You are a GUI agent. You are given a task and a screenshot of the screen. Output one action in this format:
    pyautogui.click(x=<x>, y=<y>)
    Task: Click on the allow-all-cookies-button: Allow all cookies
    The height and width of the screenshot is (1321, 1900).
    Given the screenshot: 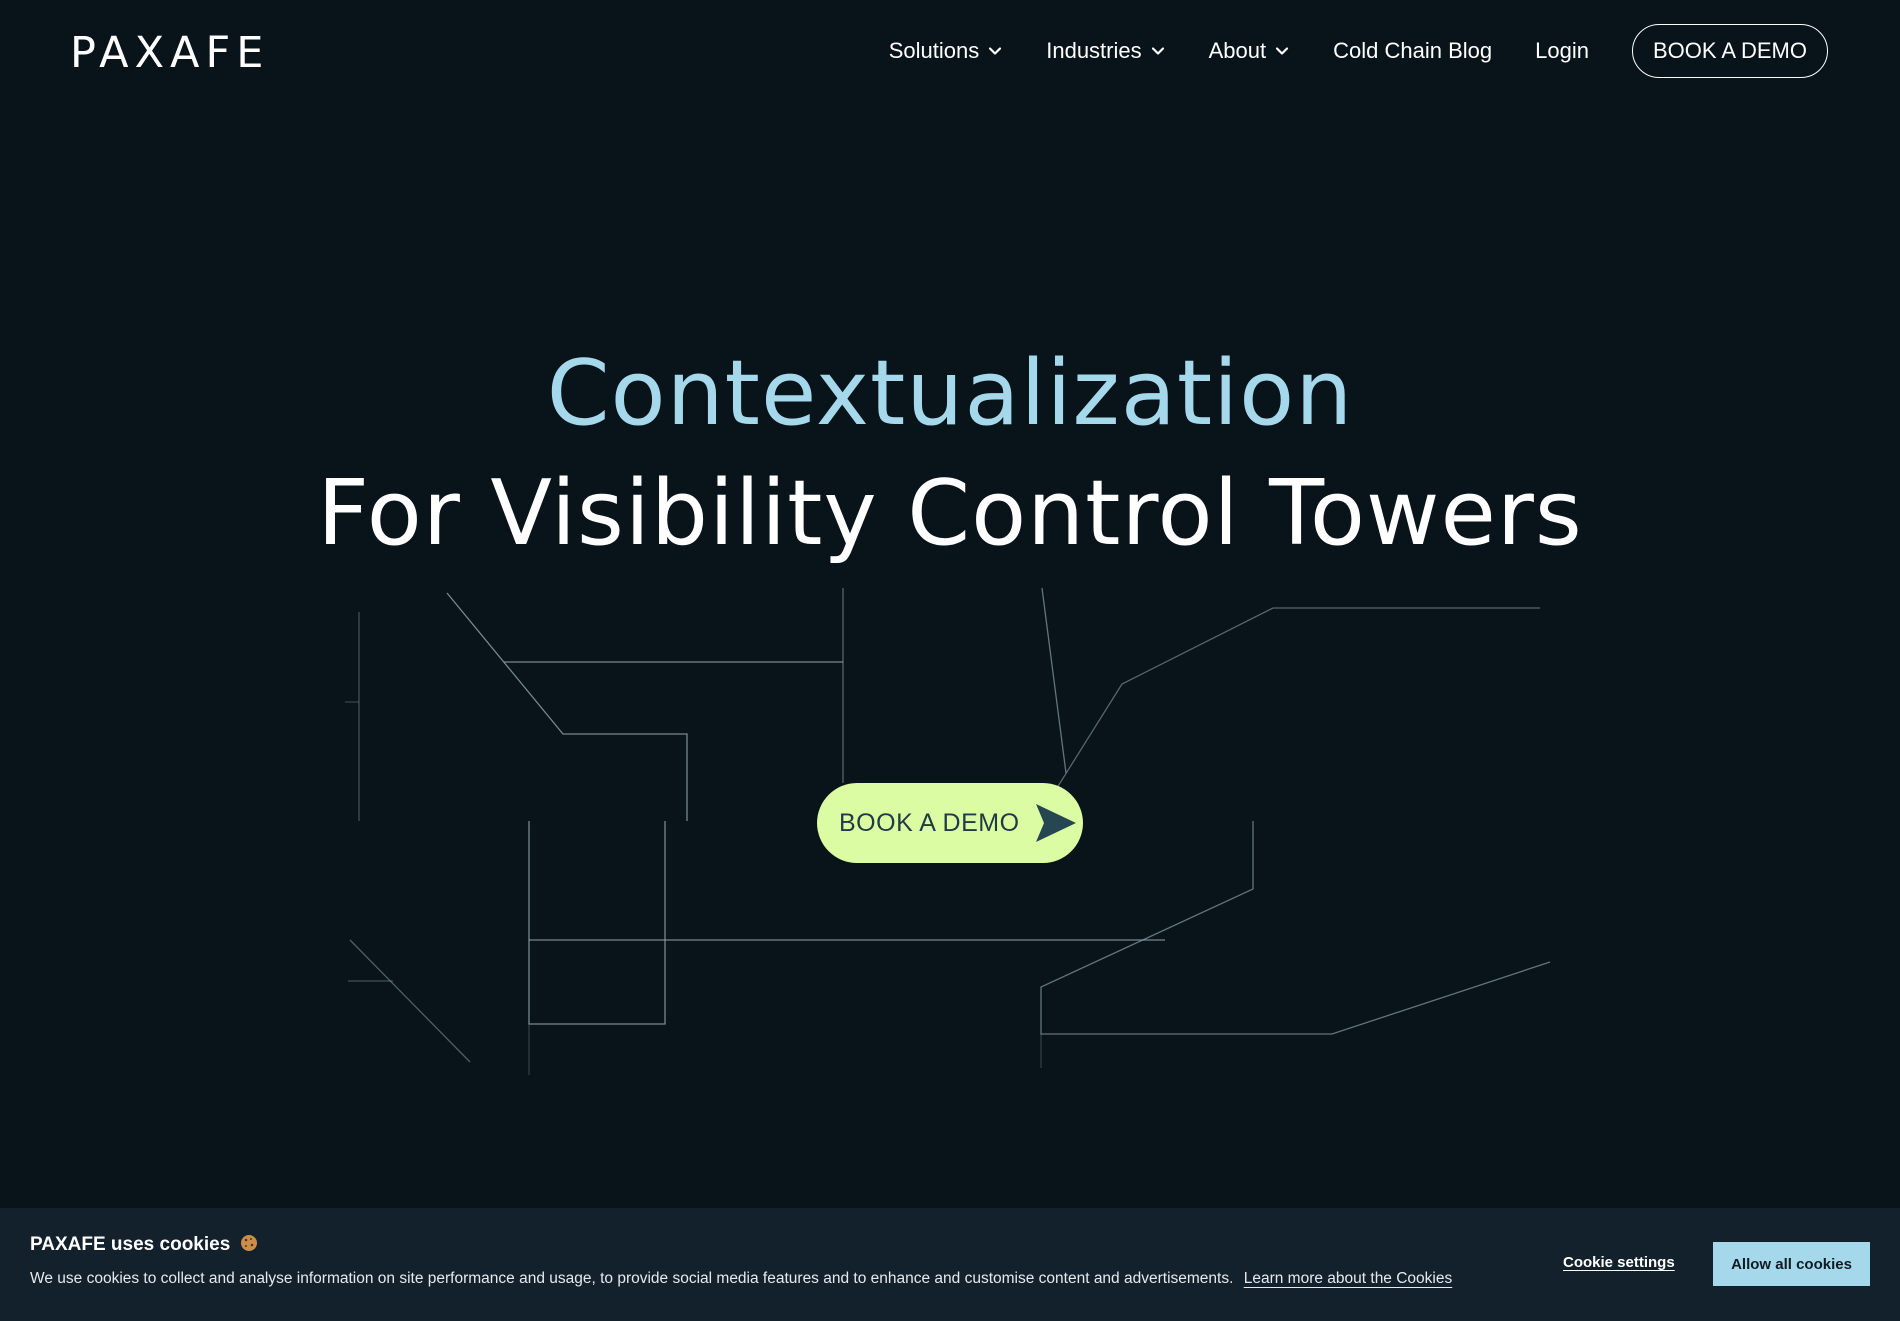 What is the action you would take?
    pyautogui.click(x=1791, y=1264)
    